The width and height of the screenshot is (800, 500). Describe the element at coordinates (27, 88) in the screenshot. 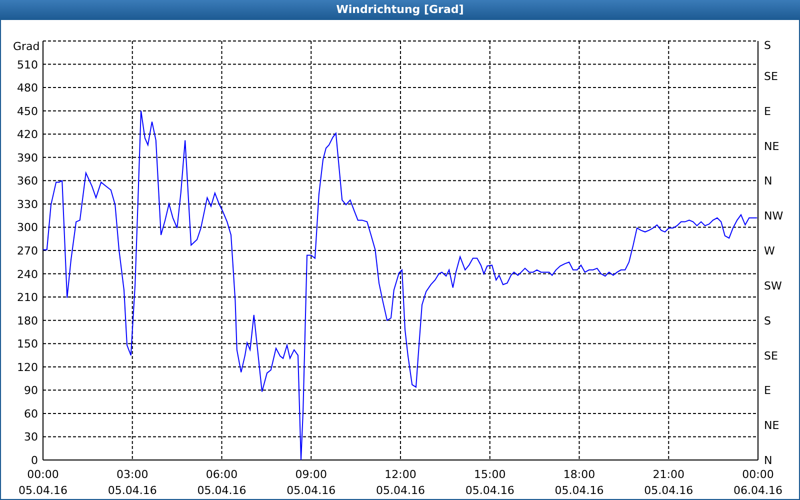

I see `y-tick-label: 480` at that location.